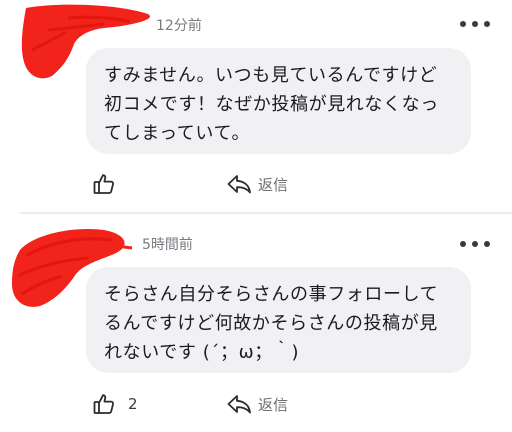  I want to click on comment-actions: 返信, so click(190, 184).